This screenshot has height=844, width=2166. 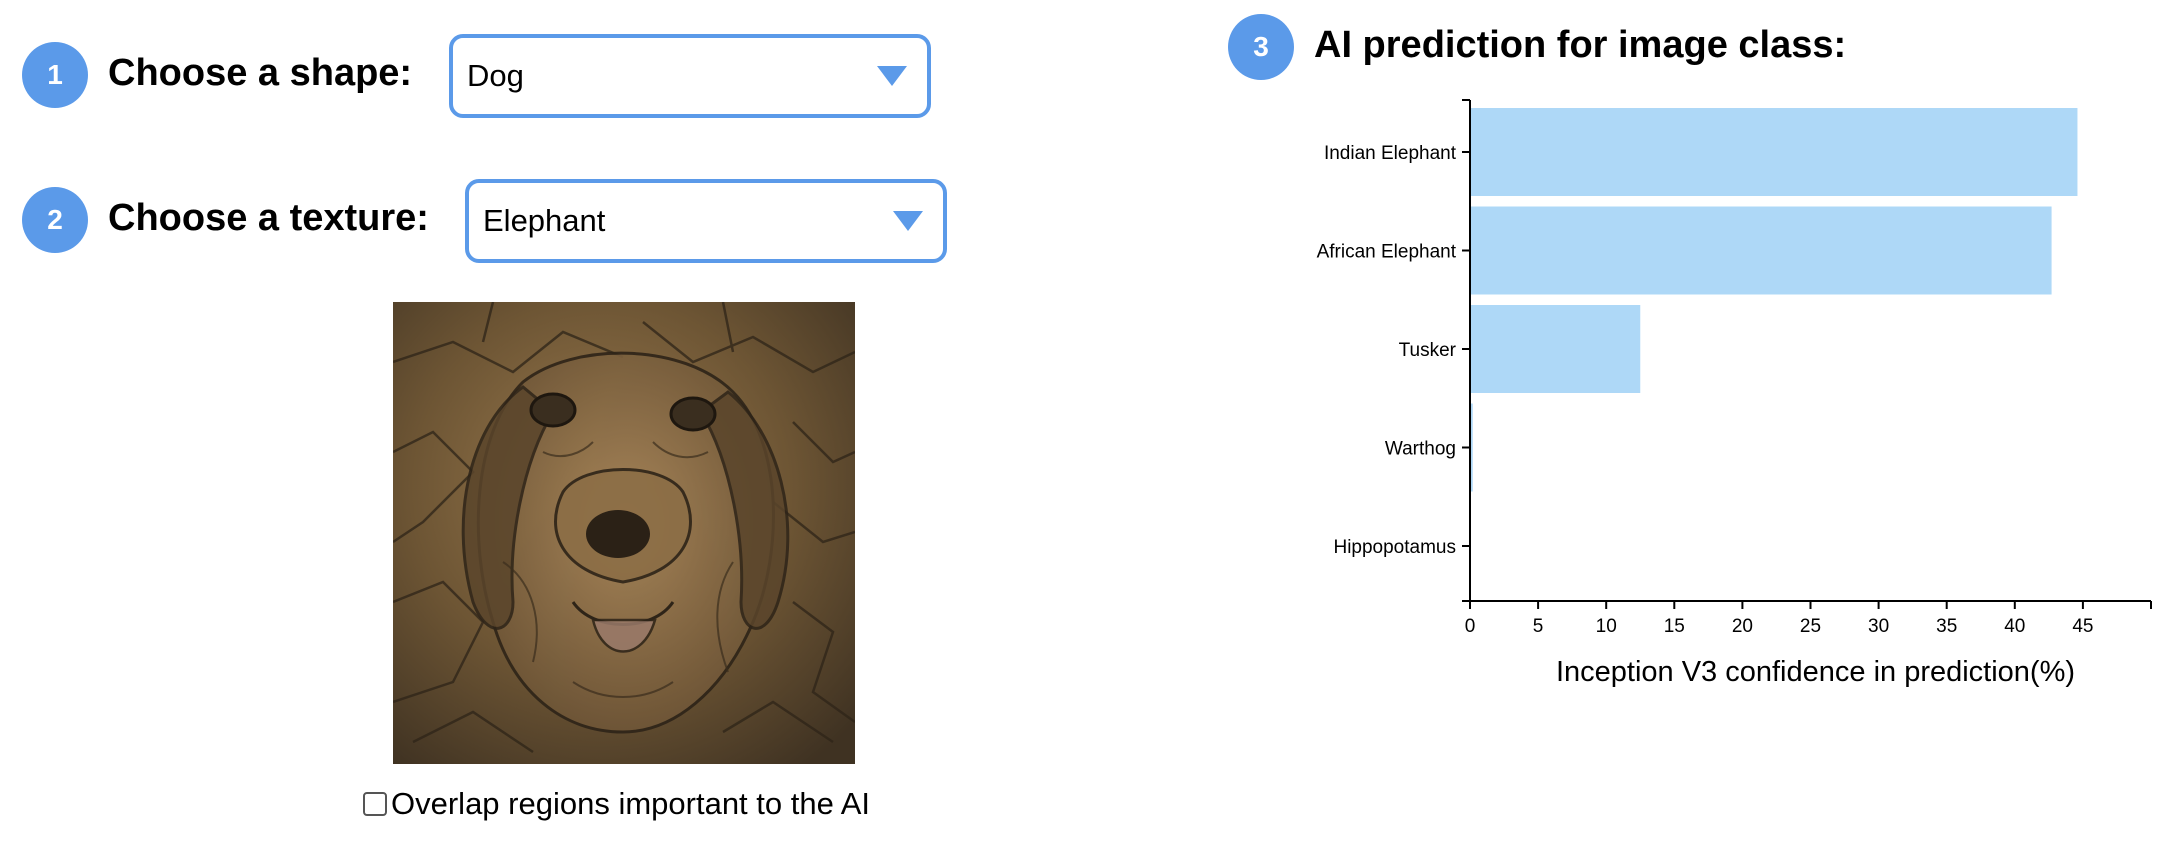 What do you see at coordinates (2014, 626) in the screenshot?
I see `x-tick-label: 40` at bounding box center [2014, 626].